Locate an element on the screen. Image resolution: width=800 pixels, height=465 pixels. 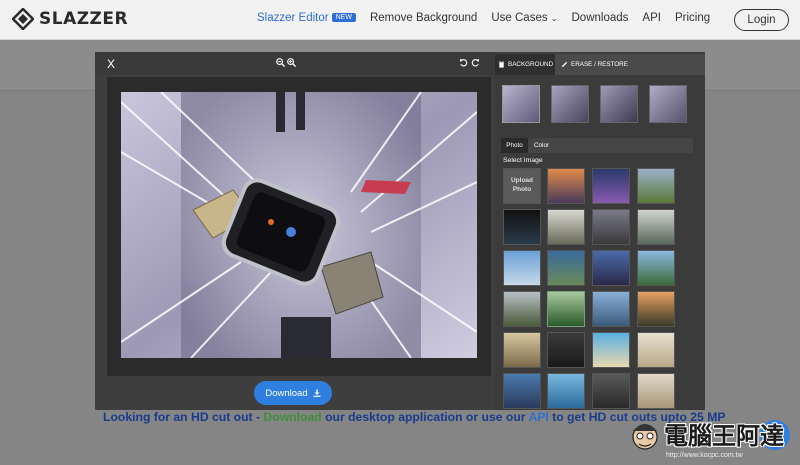
bg-option-palms is located at coordinates (656, 268).